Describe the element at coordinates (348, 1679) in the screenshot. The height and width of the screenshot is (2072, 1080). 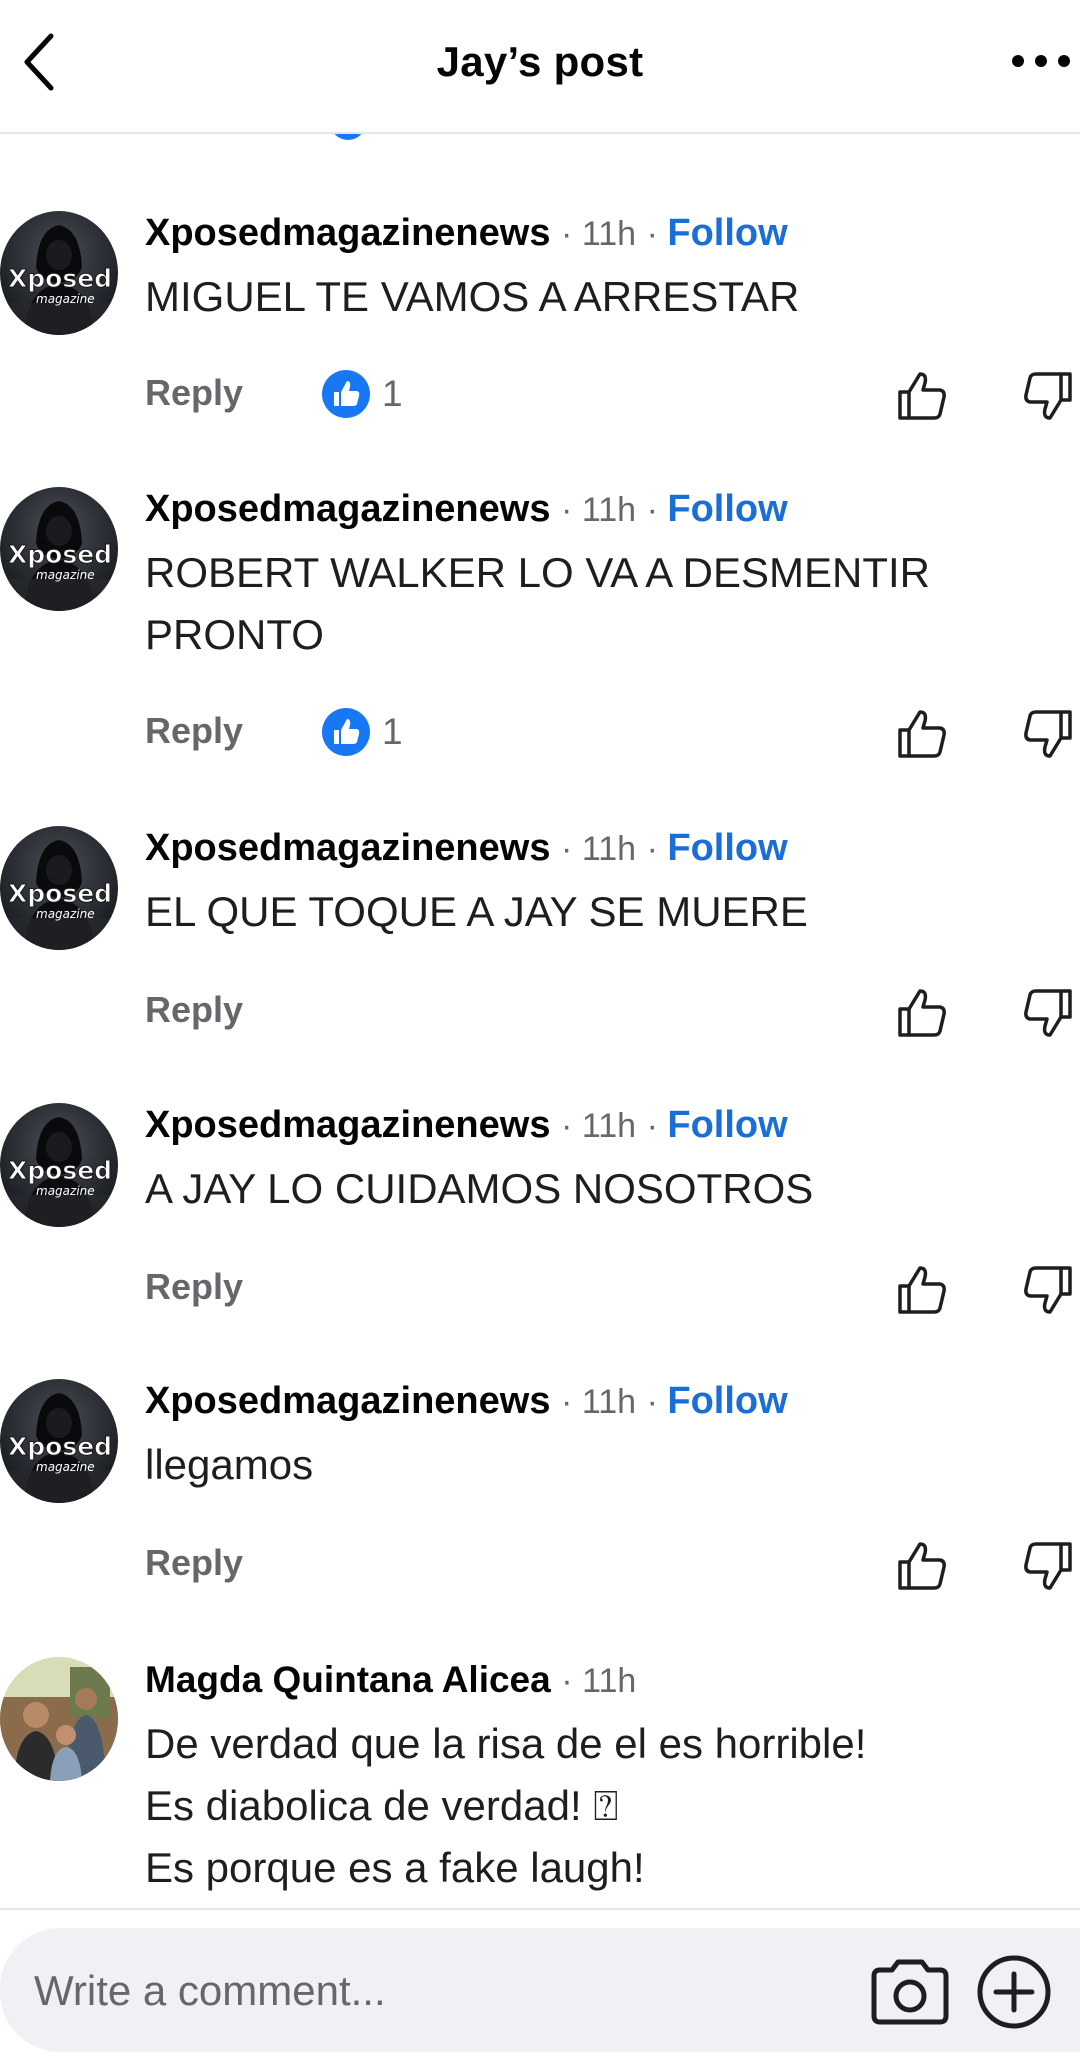
I see `comment-author: Magda Quintana Alicea` at that location.